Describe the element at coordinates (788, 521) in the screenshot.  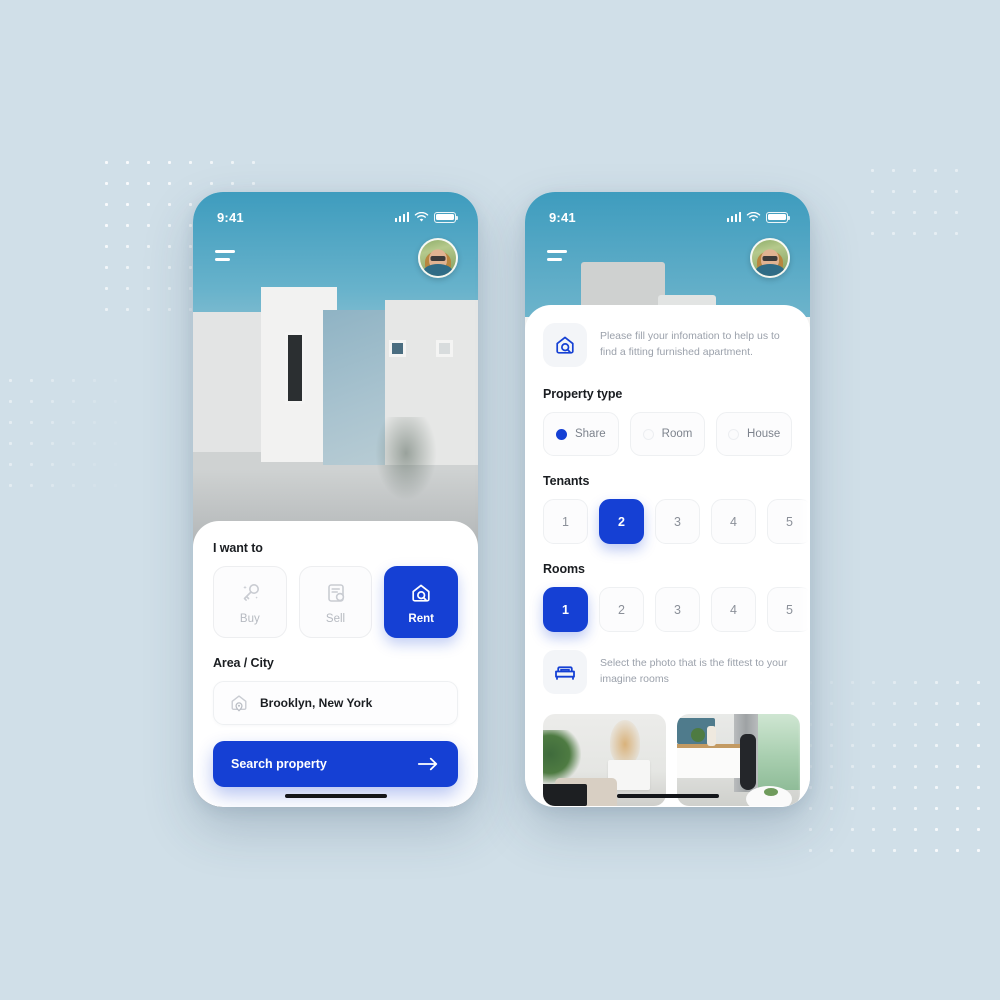
I see `tenants-option-5: 5` at that location.